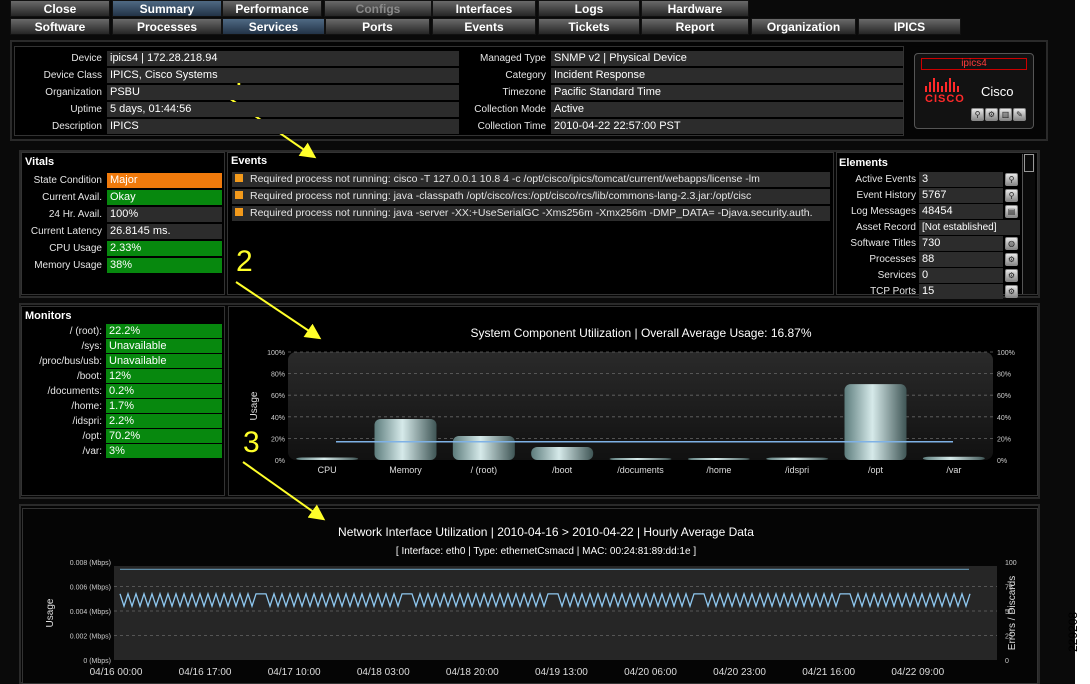 This screenshot has height=684, width=1090. Describe the element at coordinates (405, 439) in the screenshot. I see `bar-Memory` at that location.